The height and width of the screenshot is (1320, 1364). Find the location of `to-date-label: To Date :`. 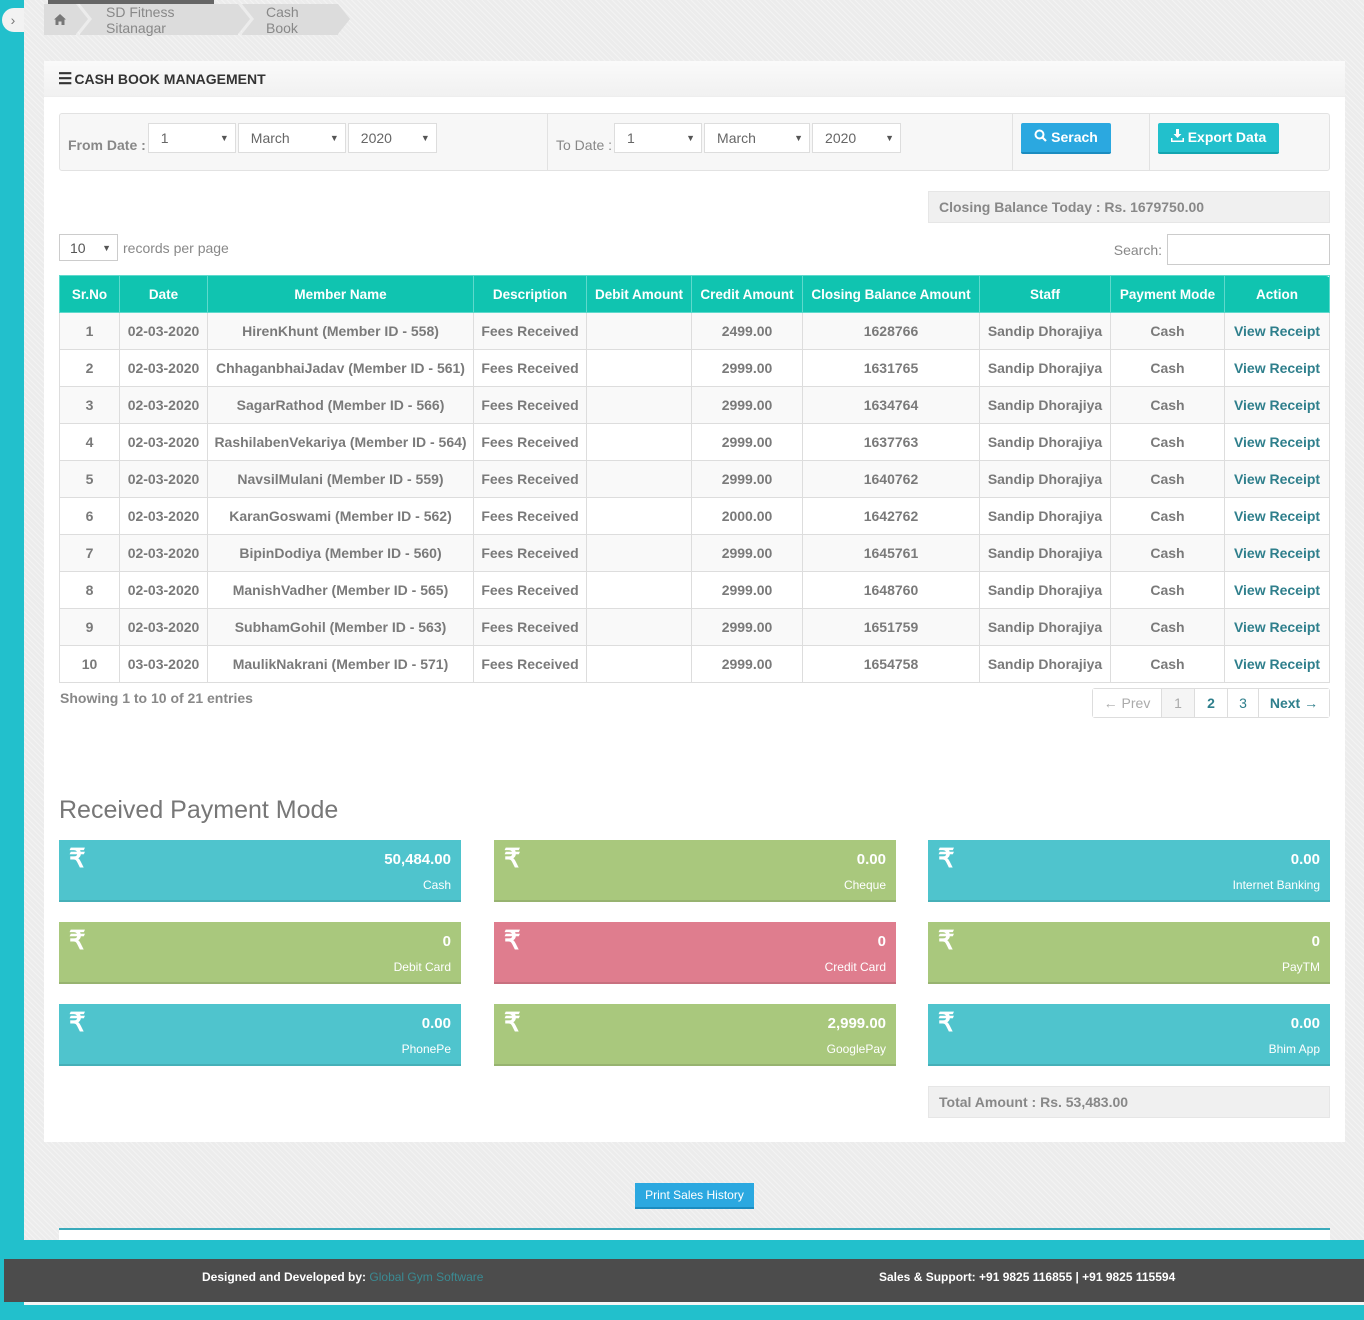

to-date-label: To Date : is located at coordinates (584, 145).